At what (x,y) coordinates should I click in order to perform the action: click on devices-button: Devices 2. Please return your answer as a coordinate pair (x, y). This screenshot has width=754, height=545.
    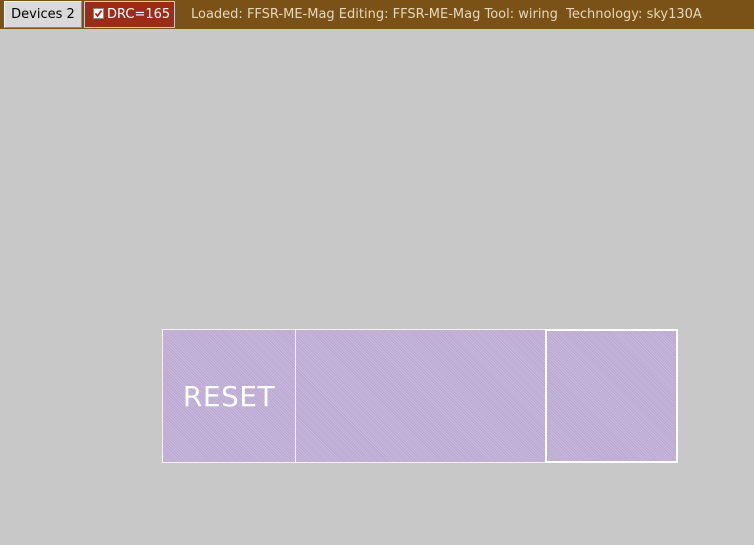
    Looking at the image, I should click on (43, 14).